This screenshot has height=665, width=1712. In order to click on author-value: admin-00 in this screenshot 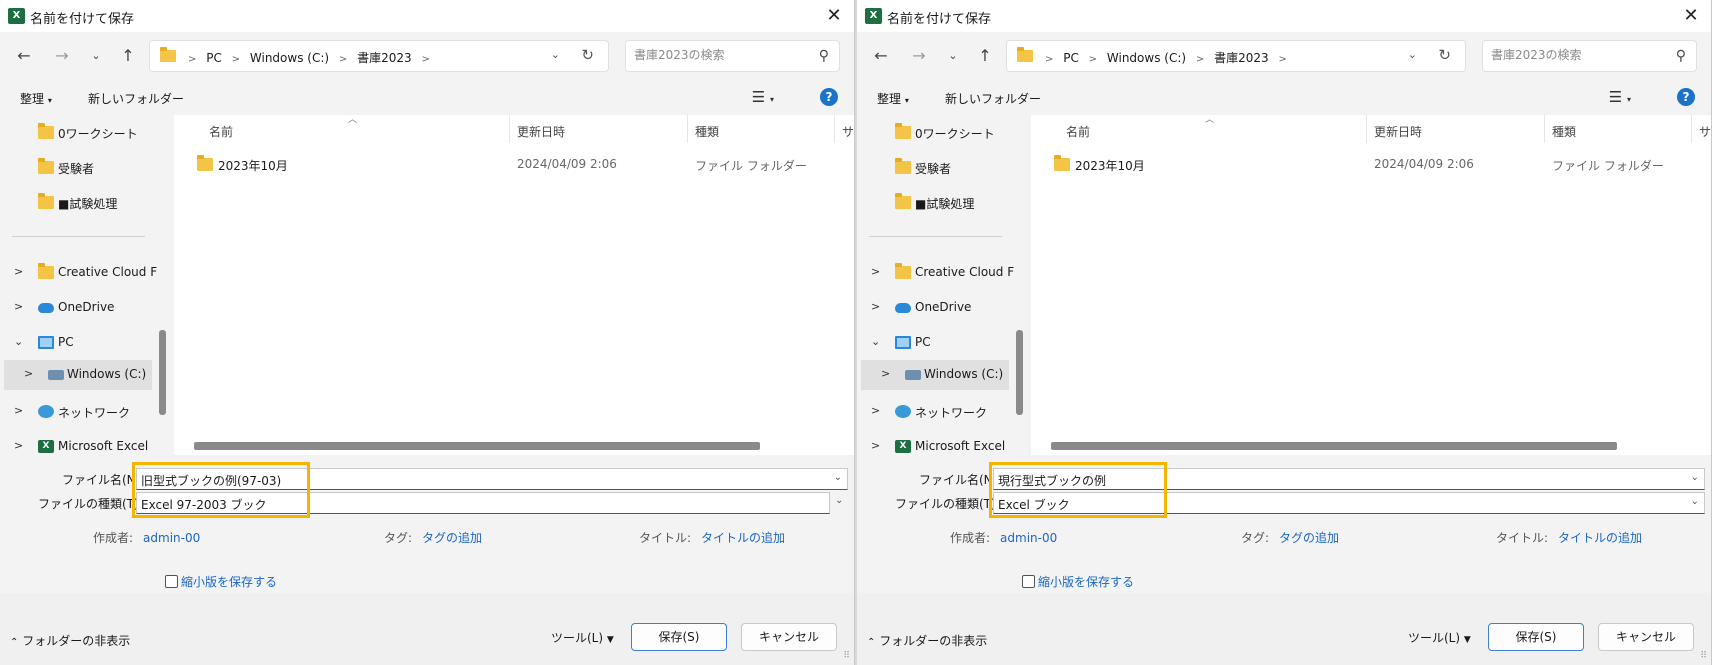, I will do `click(171, 538)`.